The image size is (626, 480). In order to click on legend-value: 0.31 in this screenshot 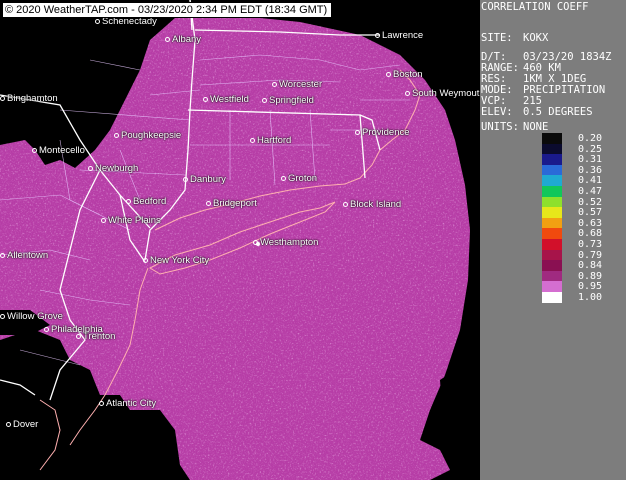, I will do `click(590, 160)`.